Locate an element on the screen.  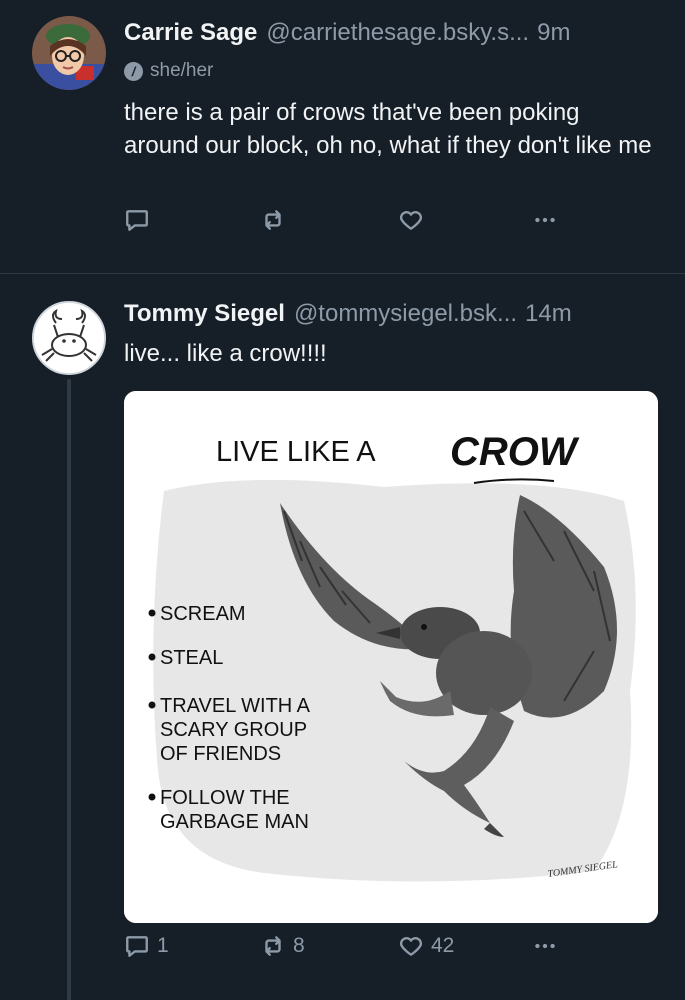
pronouns-label: she/her is located at coordinates (182, 70).